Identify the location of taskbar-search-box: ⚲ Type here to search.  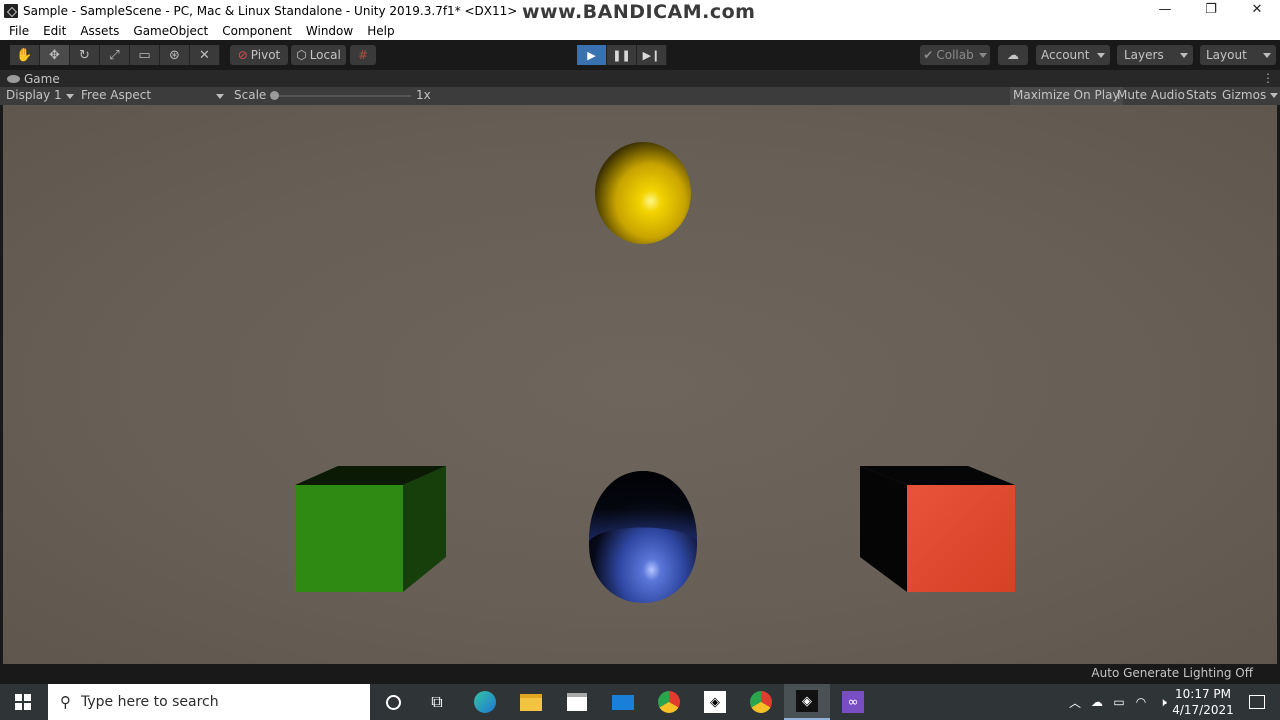
(209, 702).